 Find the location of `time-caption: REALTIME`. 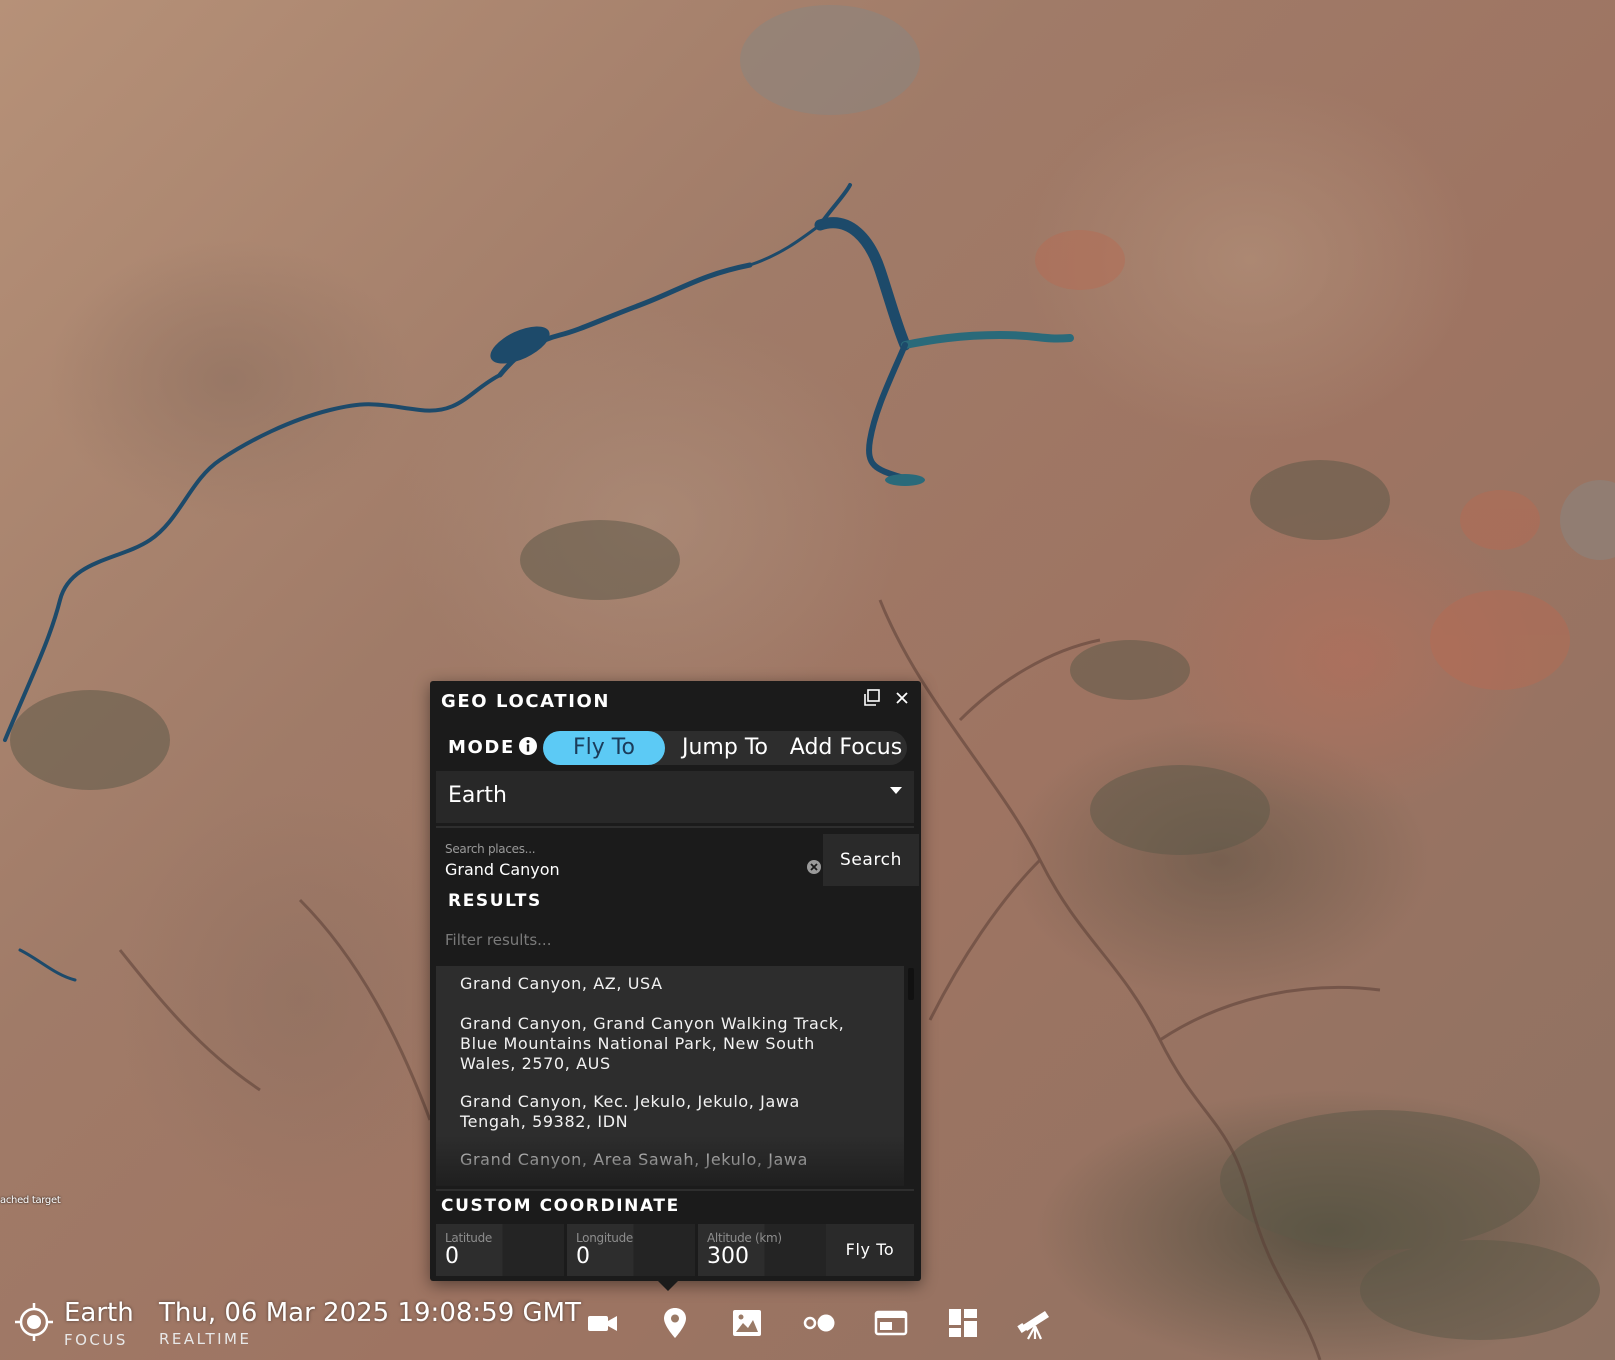

time-caption: REALTIME is located at coordinates (205, 1339).